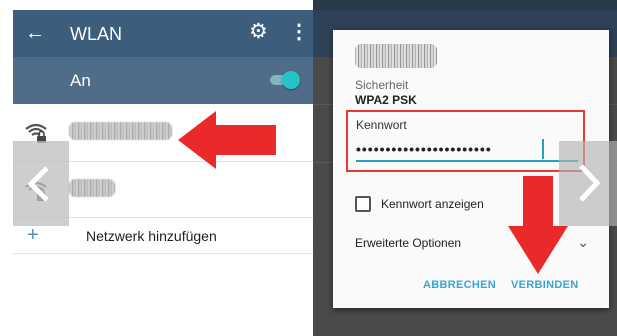 Image resolution: width=617 pixels, height=336 pixels. I want to click on password-field-highlight: Kennwort •••••••••••••••••••••••, so click(465, 141).